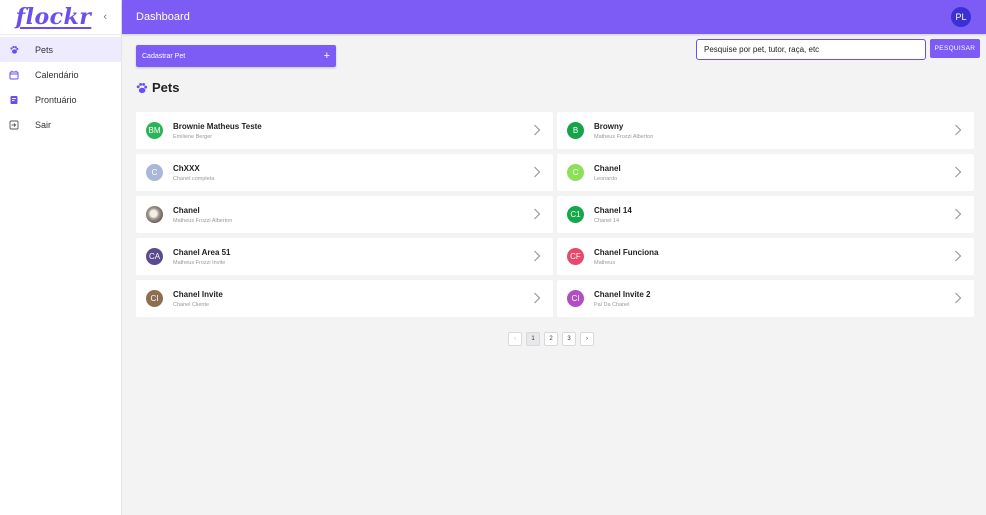 The height and width of the screenshot is (515, 986). What do you see at coordinates (236, 56) in the screenshot?
I see `create-pet-button: Cadastrar Pet +` at bounding box center [236, 56].